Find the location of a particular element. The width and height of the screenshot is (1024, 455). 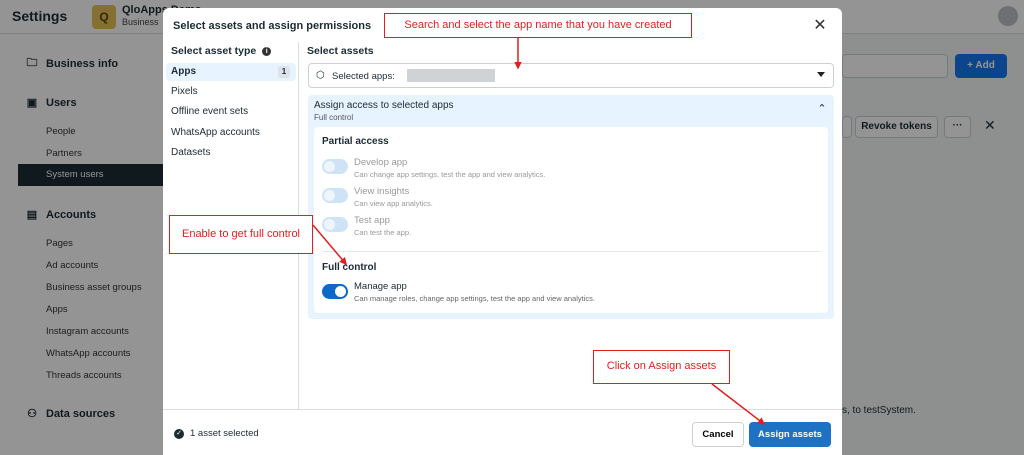

access-subtitle: Full control is located at coordinates (334, 117).